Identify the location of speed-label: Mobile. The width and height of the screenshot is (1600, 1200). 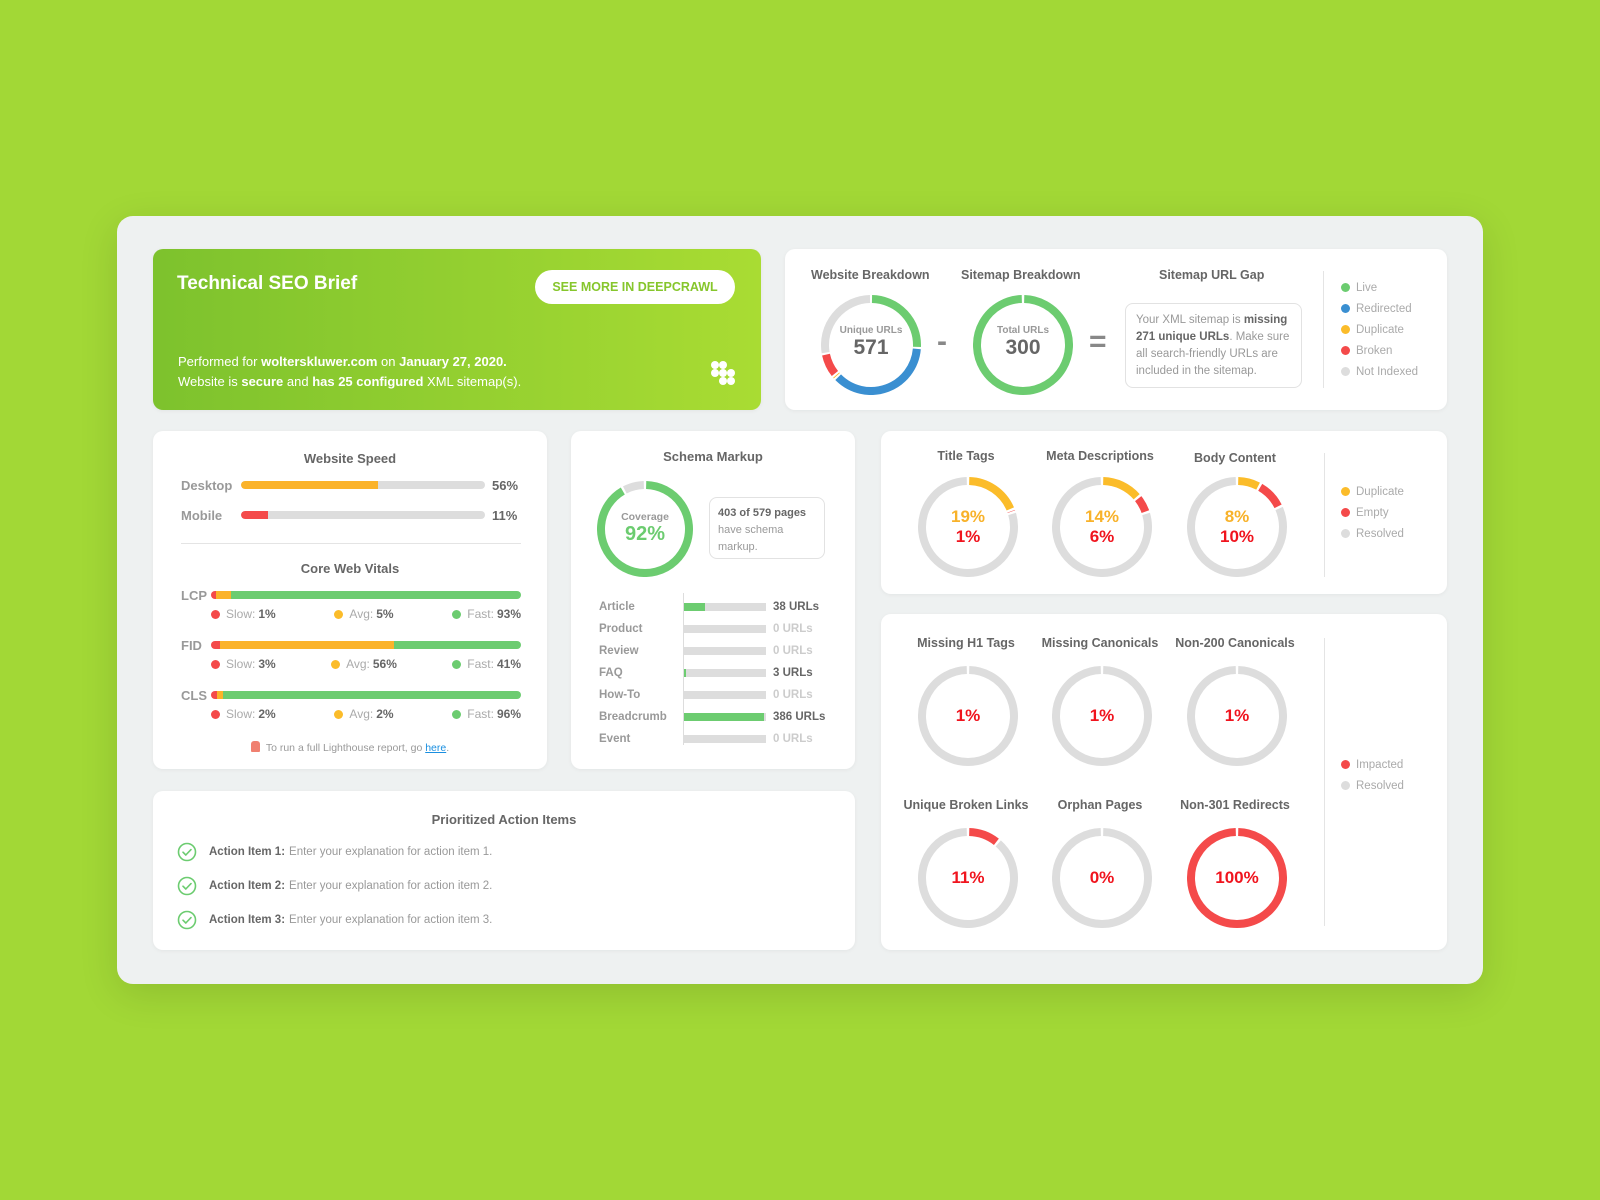
(202, 515).